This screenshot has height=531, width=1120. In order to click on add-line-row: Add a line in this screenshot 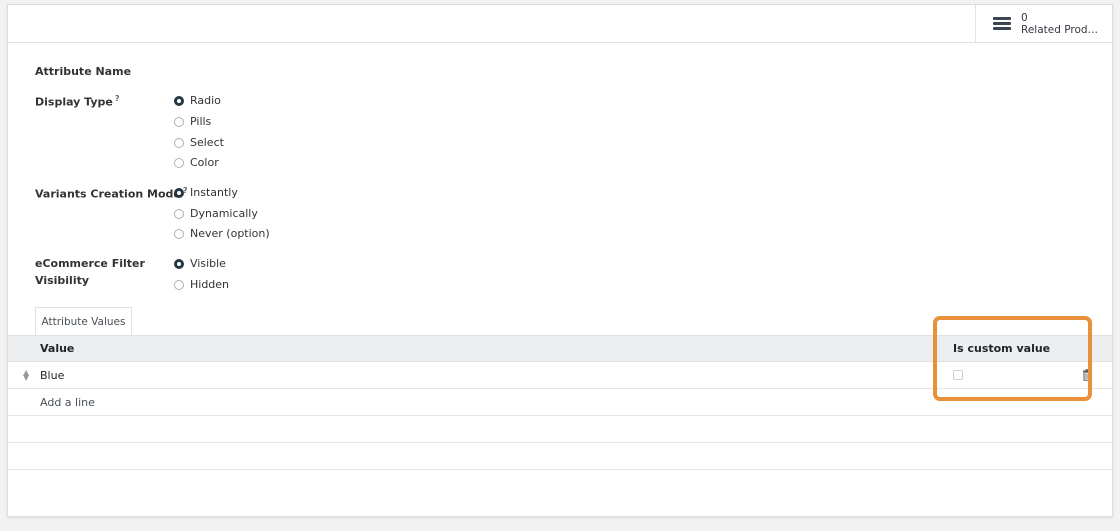, I will do `click(560, 402)`.